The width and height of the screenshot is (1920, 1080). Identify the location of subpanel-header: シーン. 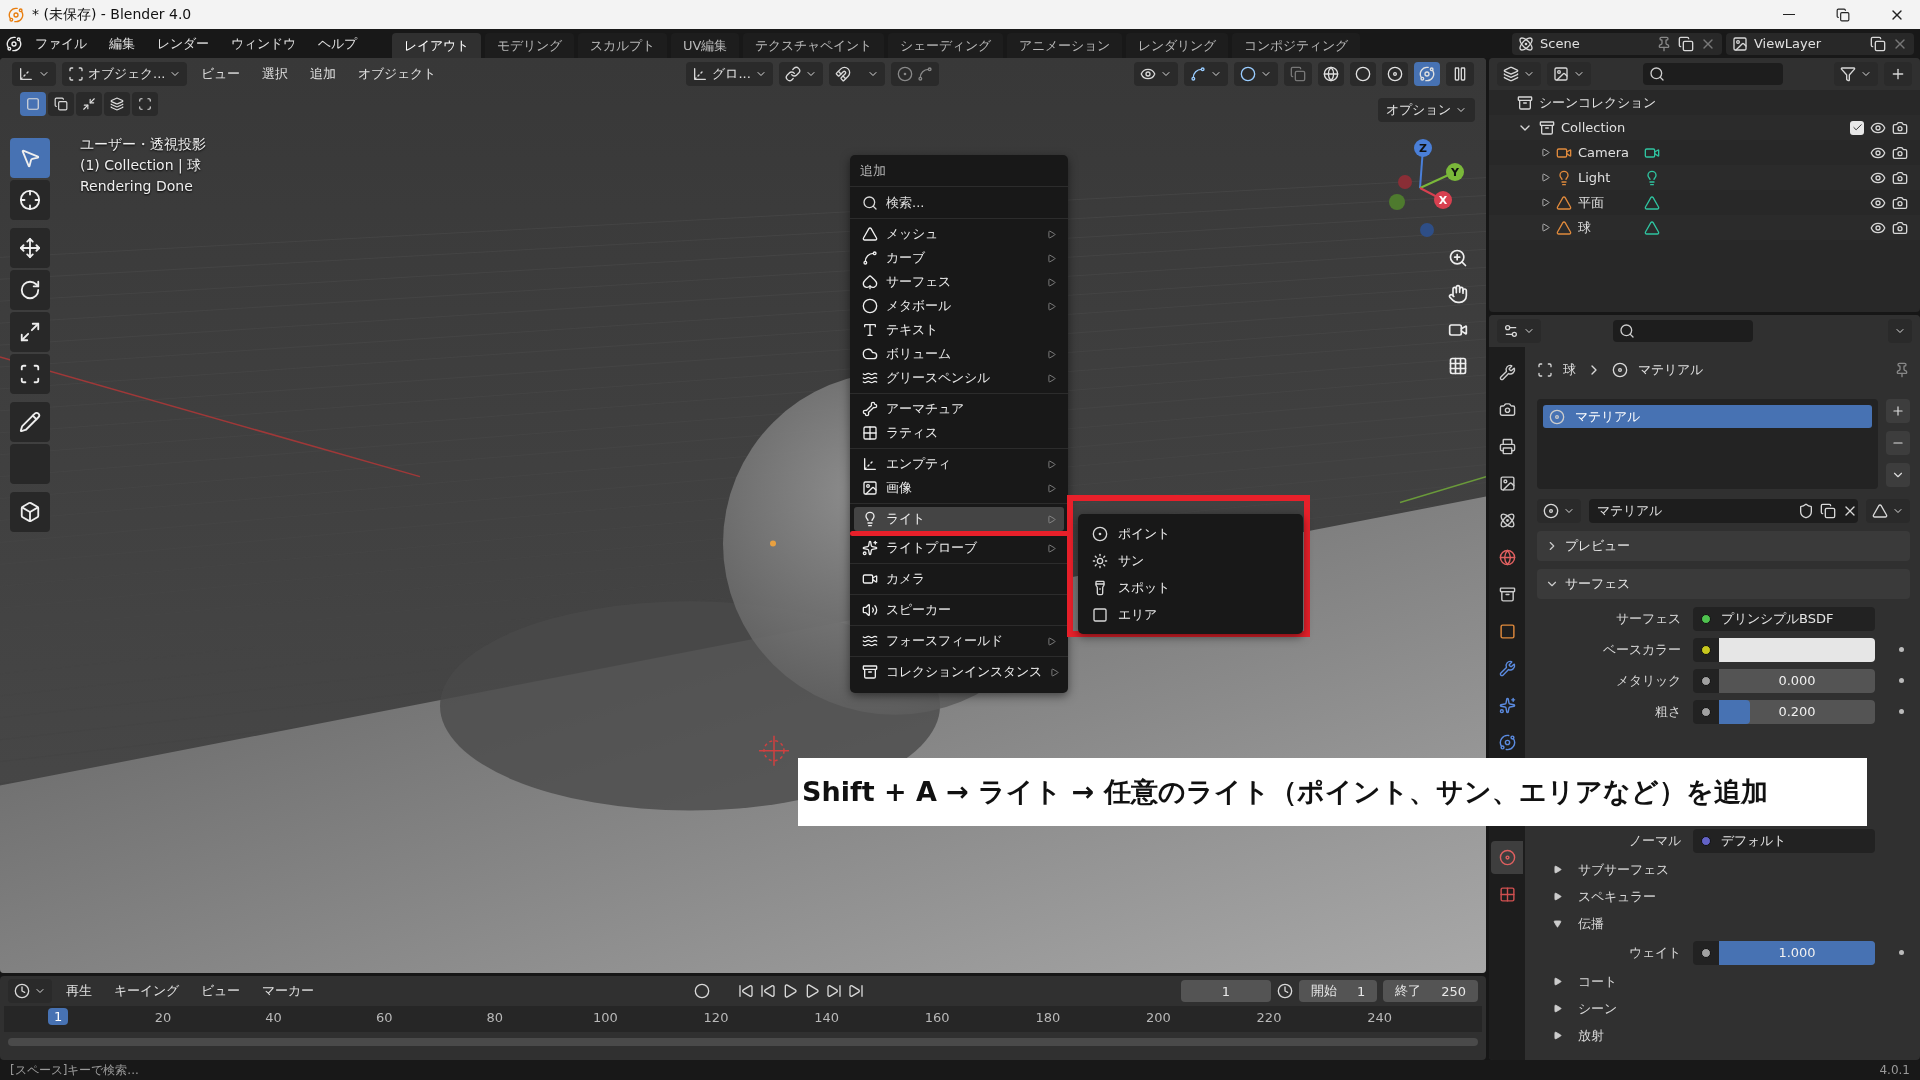
(1723, 1008).